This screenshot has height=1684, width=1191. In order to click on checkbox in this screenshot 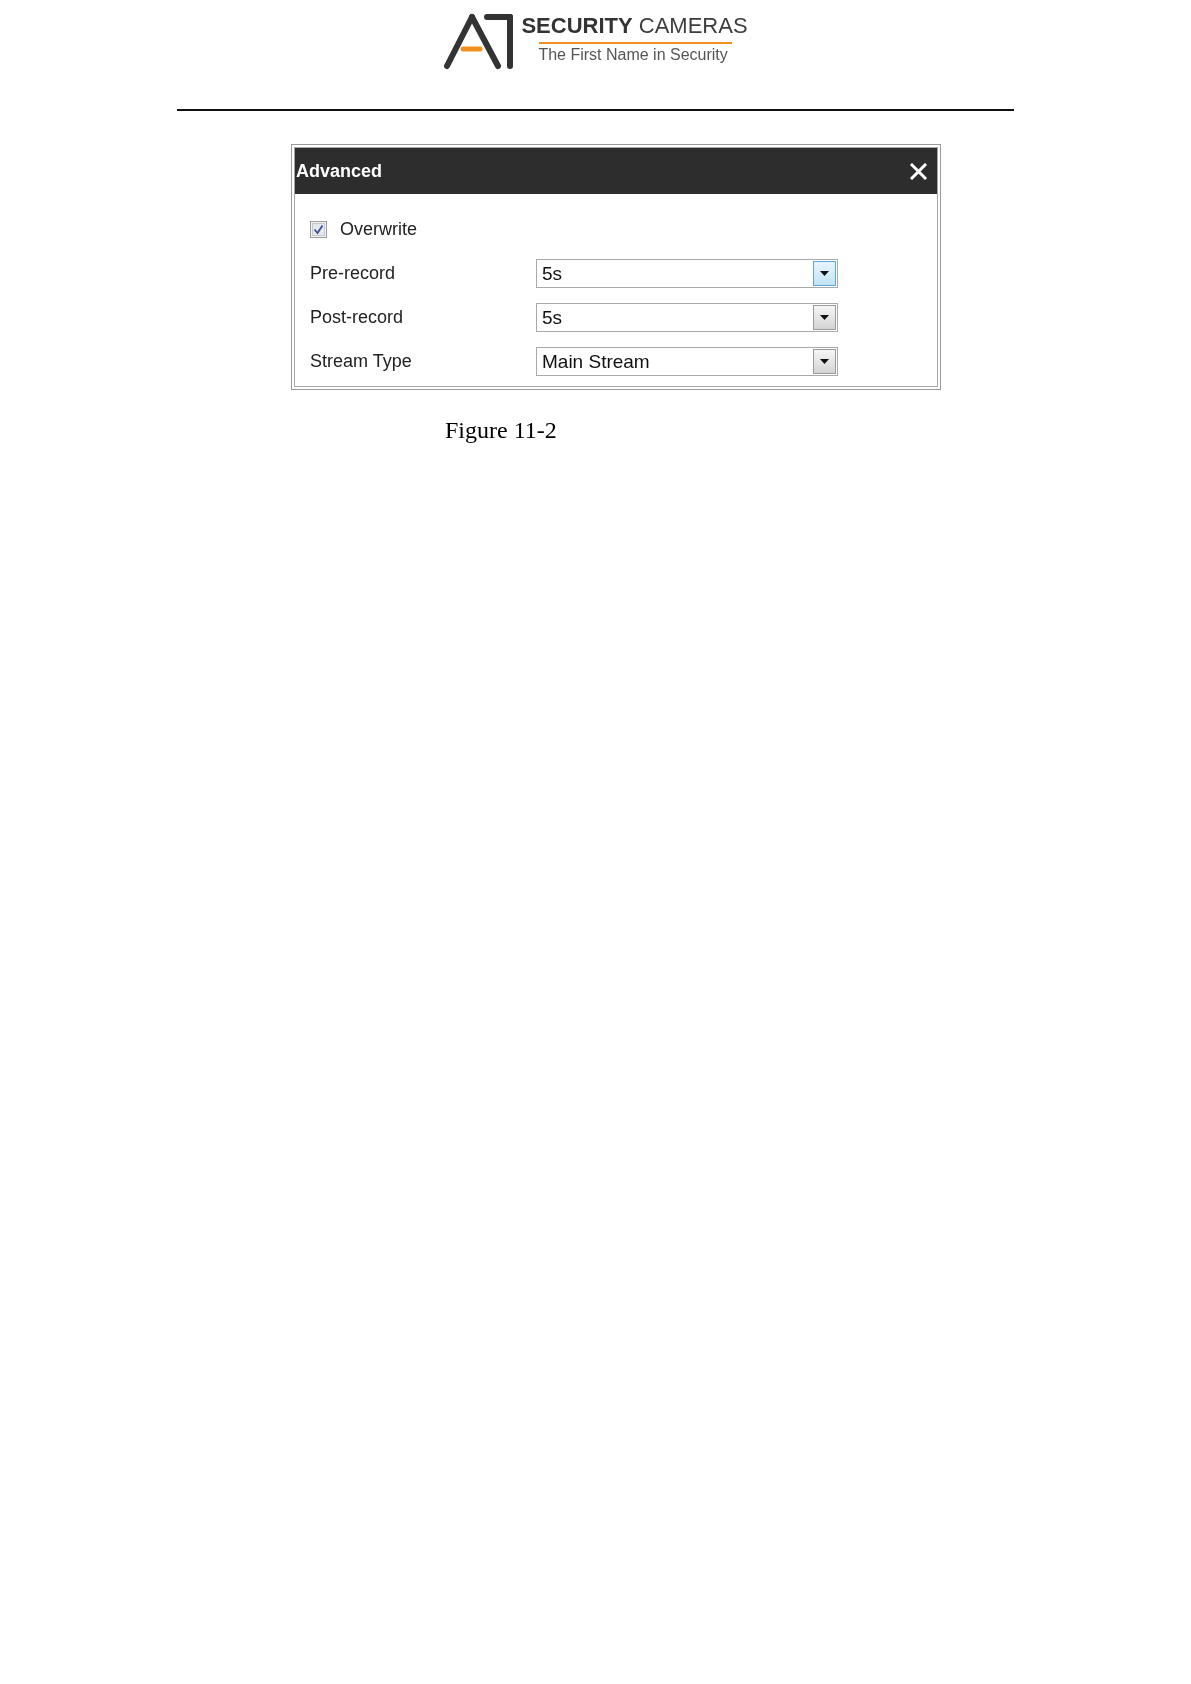, I will do `click(318, 229)`.